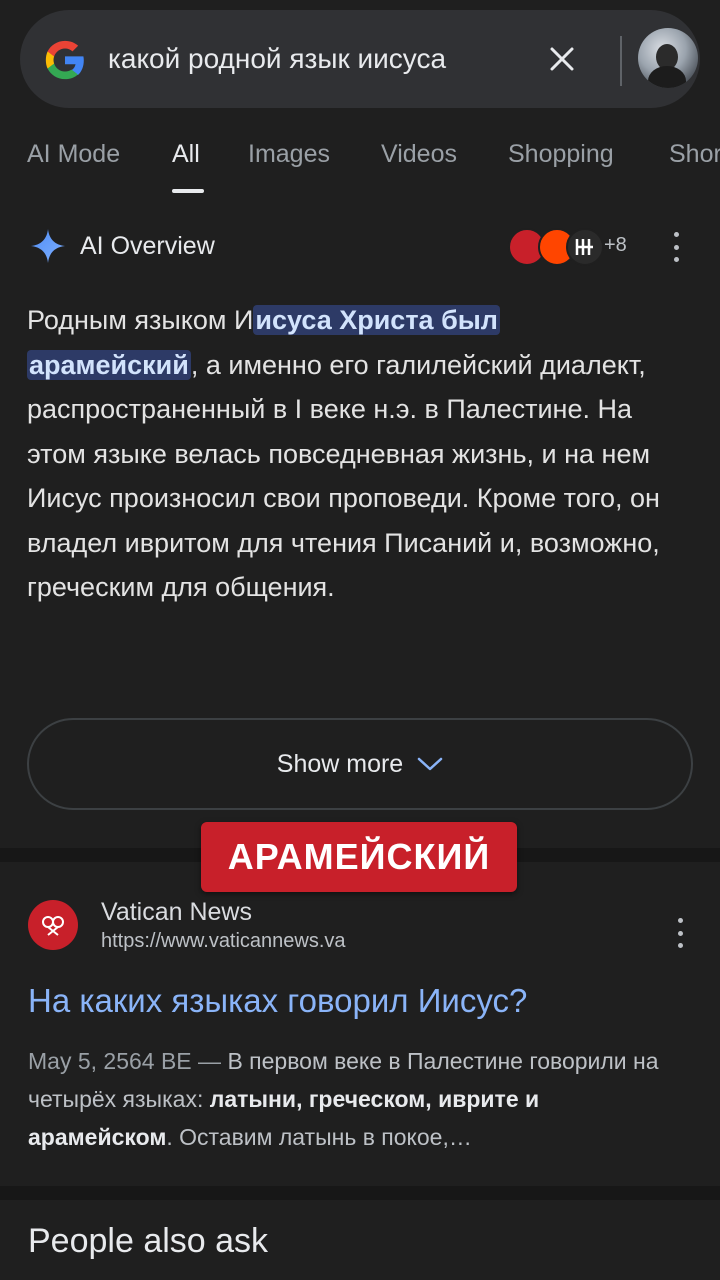  Describe the element at coordinates (65, 60) in the screenshot. I see `google-logo-icon` at that location.